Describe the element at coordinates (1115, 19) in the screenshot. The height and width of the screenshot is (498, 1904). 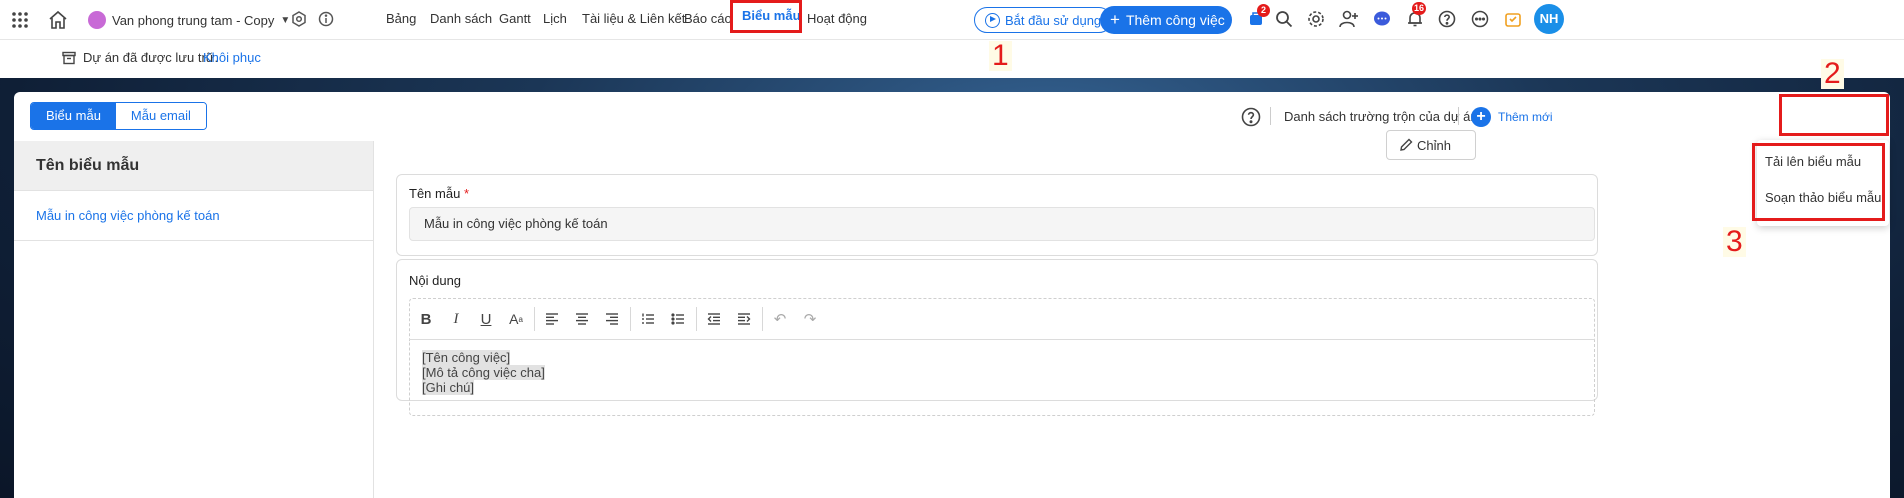
I see `plus-icon: +` at that location.